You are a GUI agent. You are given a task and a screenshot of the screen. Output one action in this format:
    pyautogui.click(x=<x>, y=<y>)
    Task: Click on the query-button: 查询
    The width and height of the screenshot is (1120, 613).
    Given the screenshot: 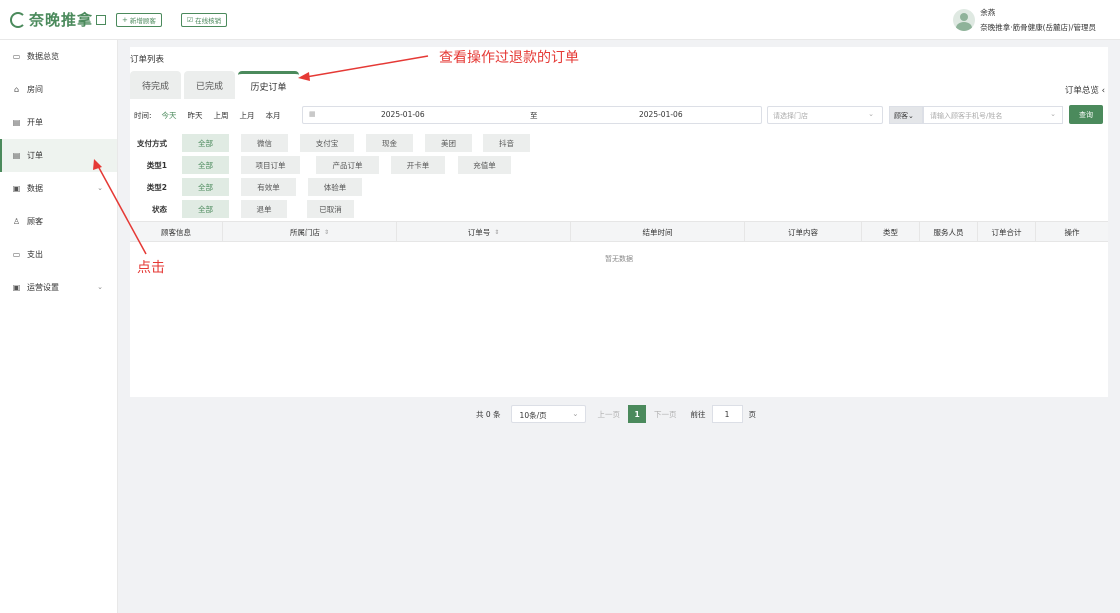 What is the action you would take?
    pyautogui.click(x=1086, y=114)
    